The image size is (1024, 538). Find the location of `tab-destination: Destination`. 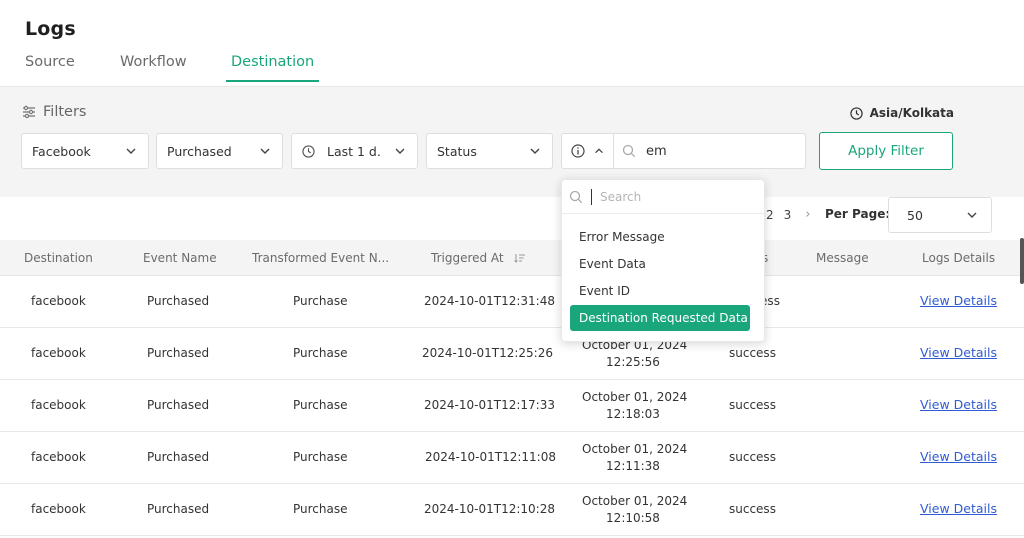

tab-destination: Destination is located at coordinates (273, 68).